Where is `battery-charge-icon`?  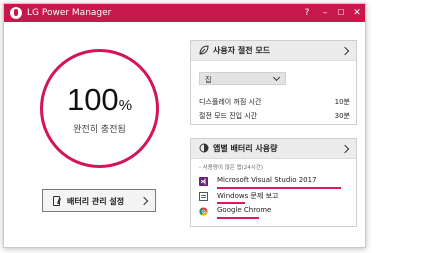 battery-charge-icon is located at coordinates (56, 201).